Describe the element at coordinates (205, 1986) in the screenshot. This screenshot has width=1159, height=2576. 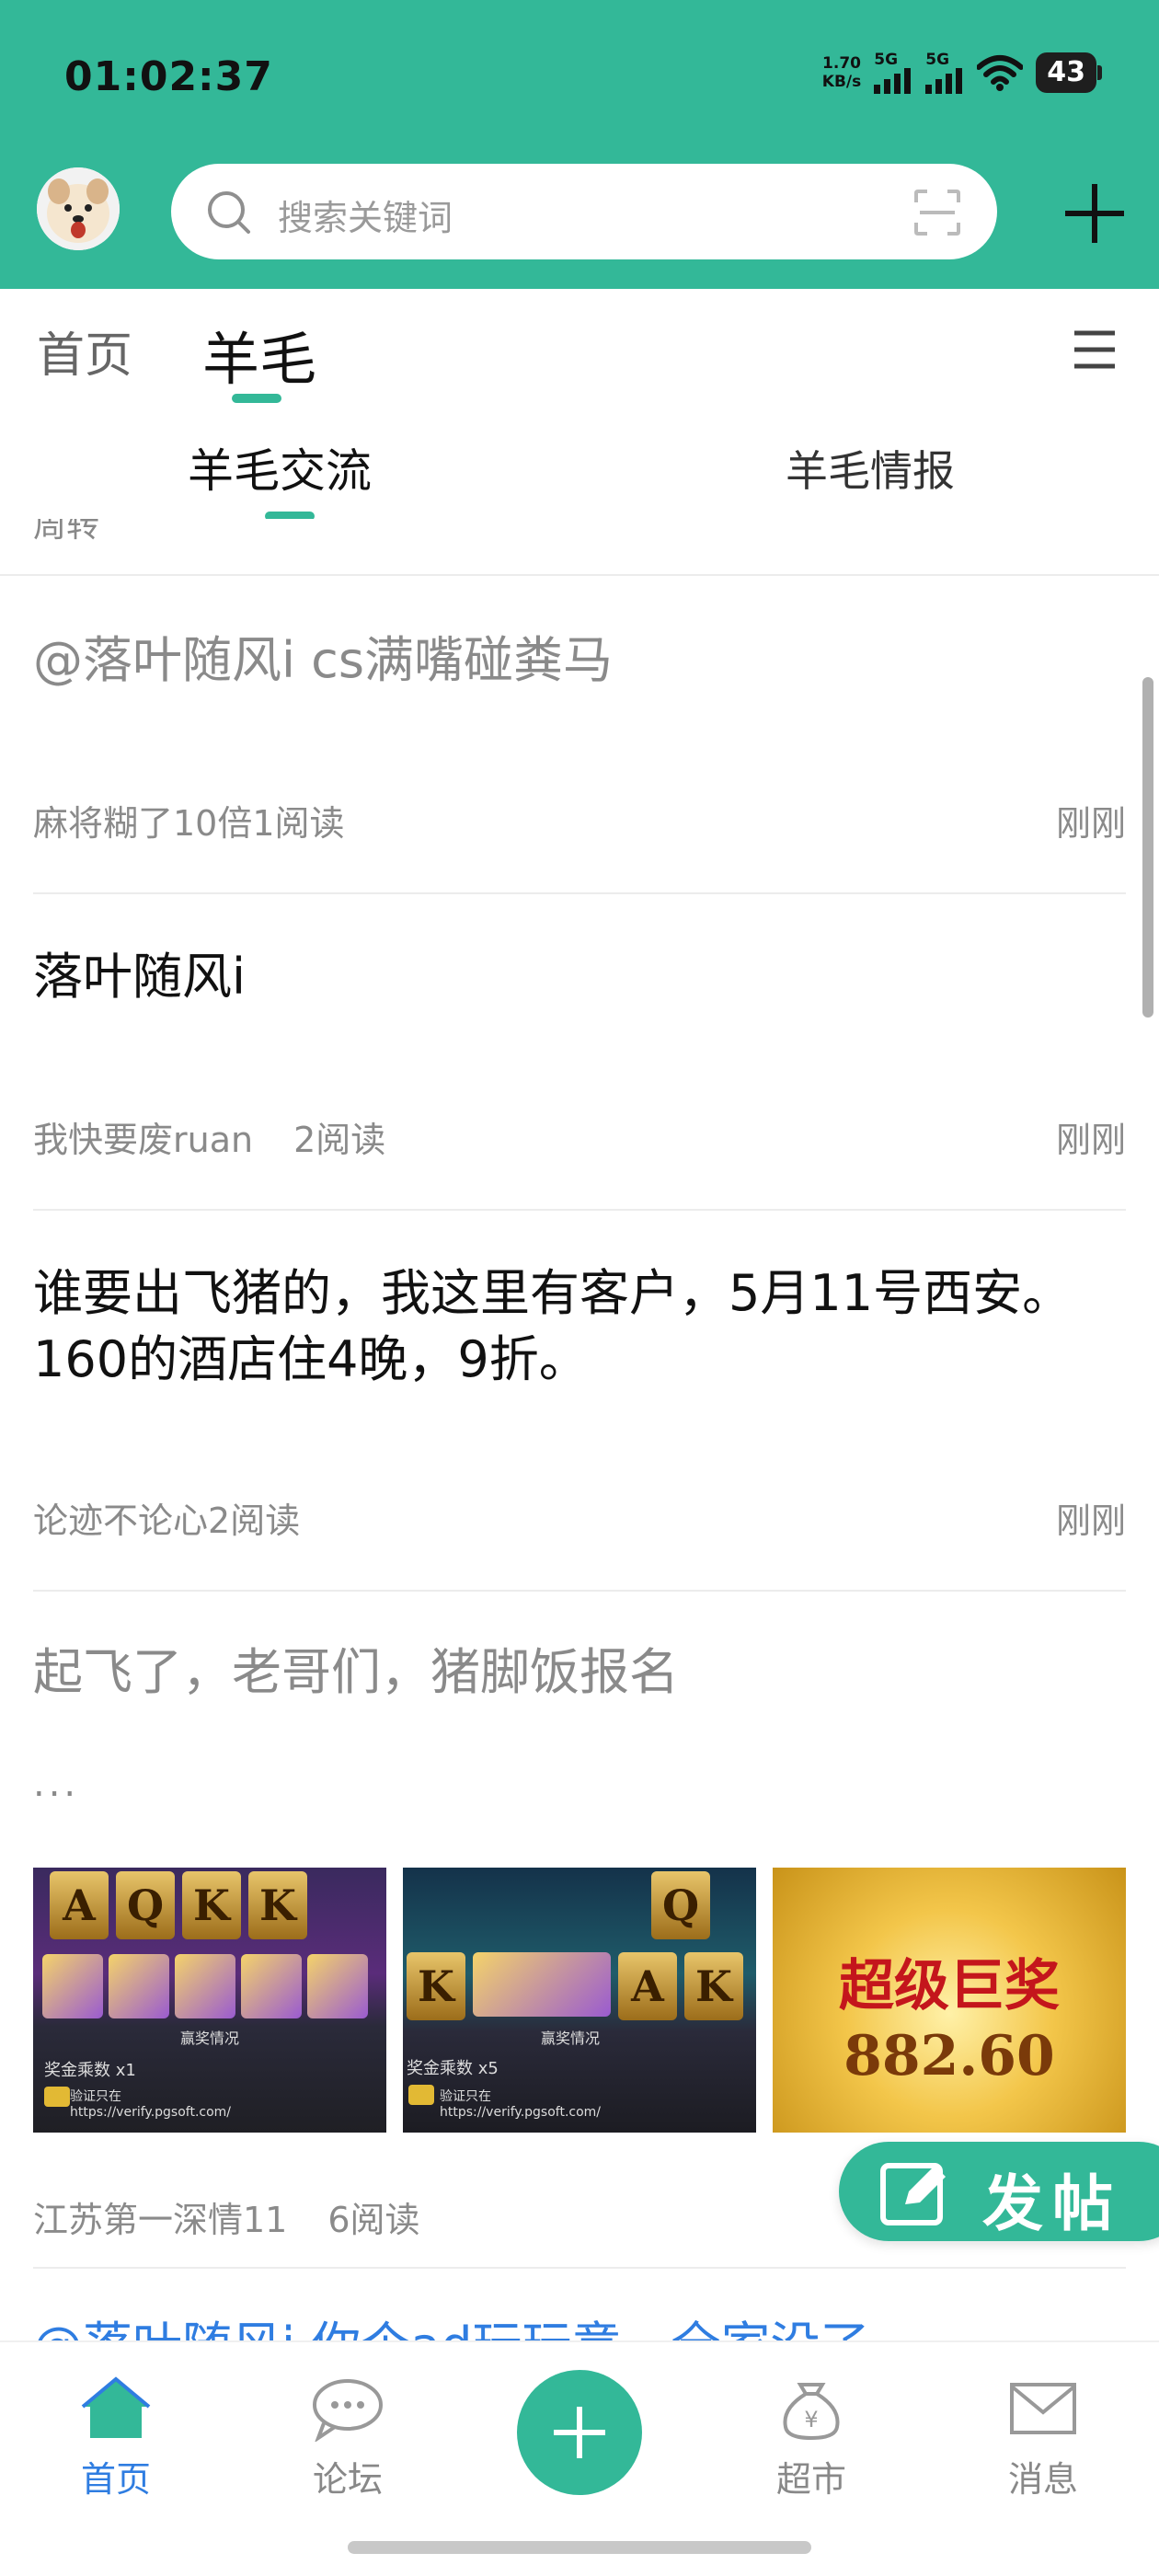
I see `slot-symbol-row` at that location.